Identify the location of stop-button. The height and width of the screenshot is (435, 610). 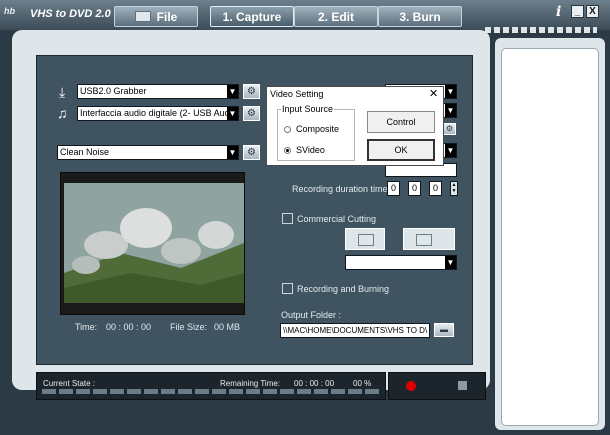
(462, 385).